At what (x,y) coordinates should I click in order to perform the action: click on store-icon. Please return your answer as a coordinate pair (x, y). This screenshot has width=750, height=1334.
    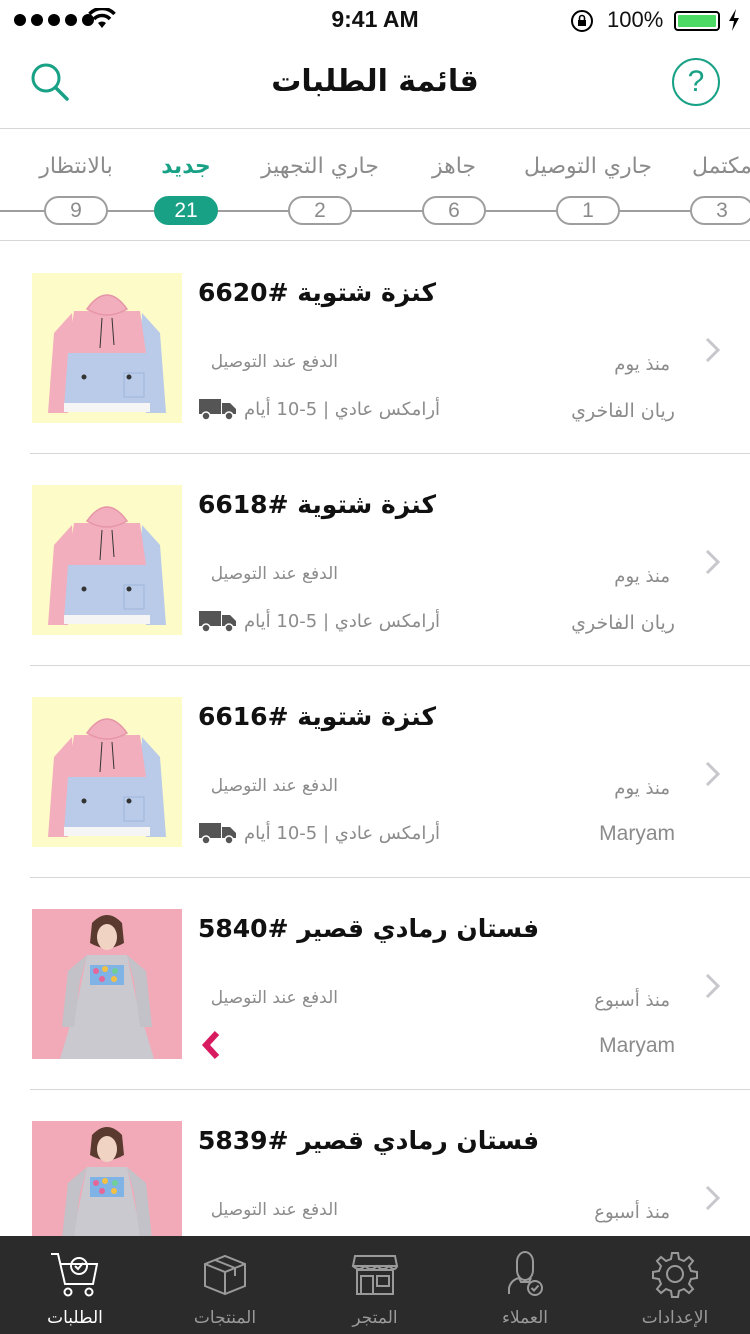
    Looking at the image, I should click on (375, 1275).